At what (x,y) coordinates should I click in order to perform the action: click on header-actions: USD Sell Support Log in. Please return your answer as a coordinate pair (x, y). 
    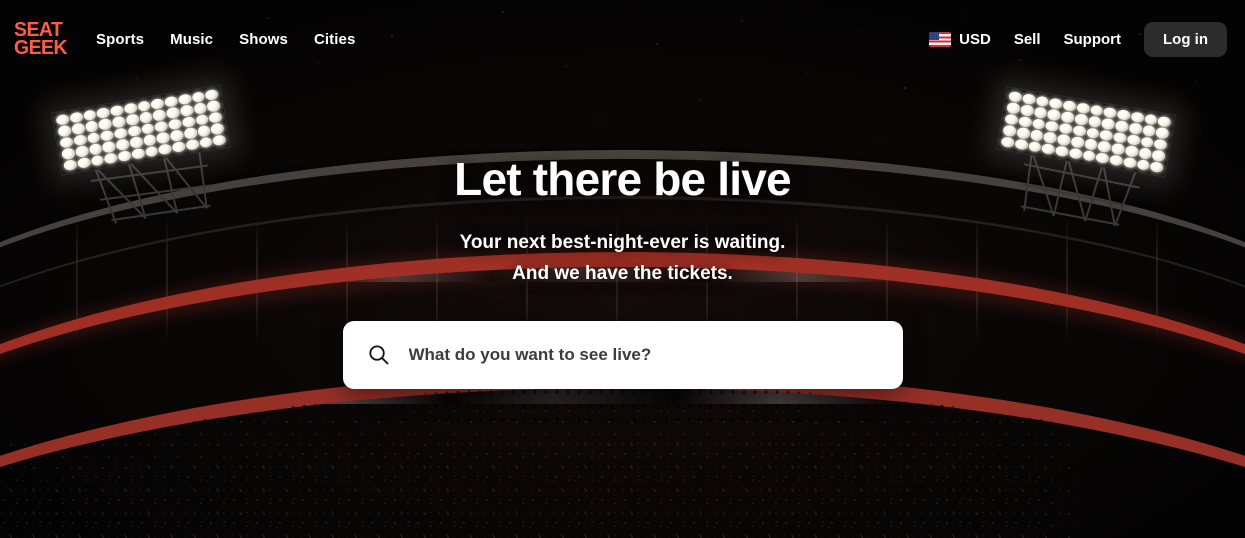
    Looking at the image, I should click on (1078, 39).